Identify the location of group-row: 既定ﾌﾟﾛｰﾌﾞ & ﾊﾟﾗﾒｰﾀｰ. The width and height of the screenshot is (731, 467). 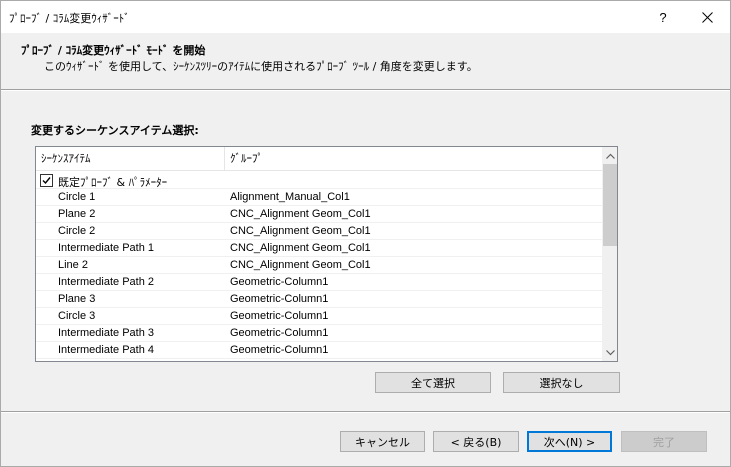
(319, 180).